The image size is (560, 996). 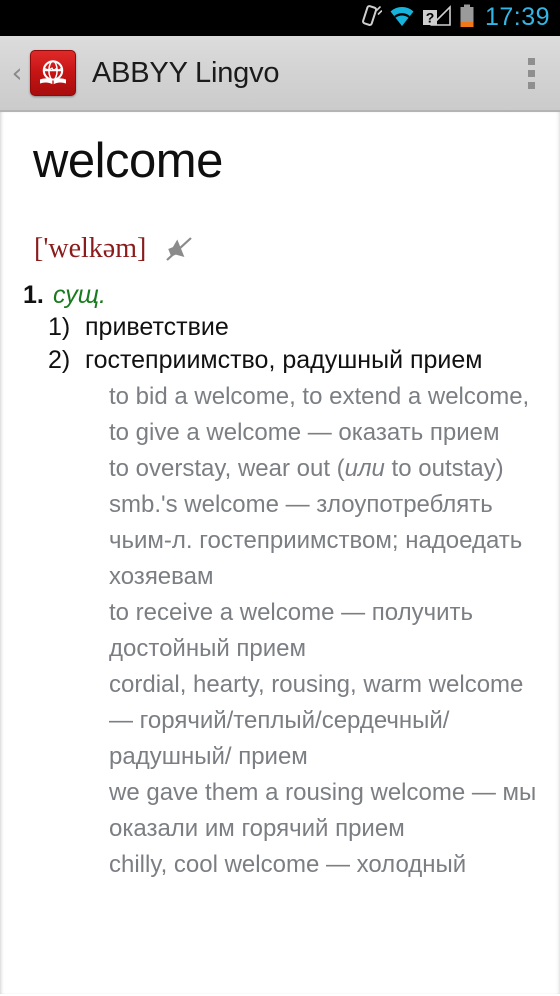 What do you see at coordinates (437, 18) in the screenshot?
I see `signal-unknown-icon: ?` at bounding box center [437, 18].